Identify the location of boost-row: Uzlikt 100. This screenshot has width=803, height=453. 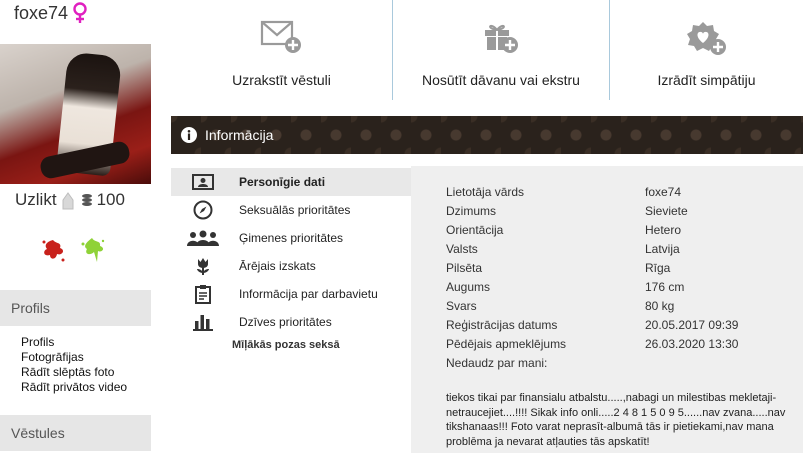
(80, 200).